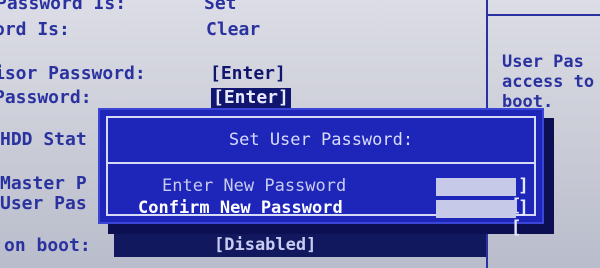 The image size is (600, 268). I want to click on user-password-label: Password:, so click(46, 97).